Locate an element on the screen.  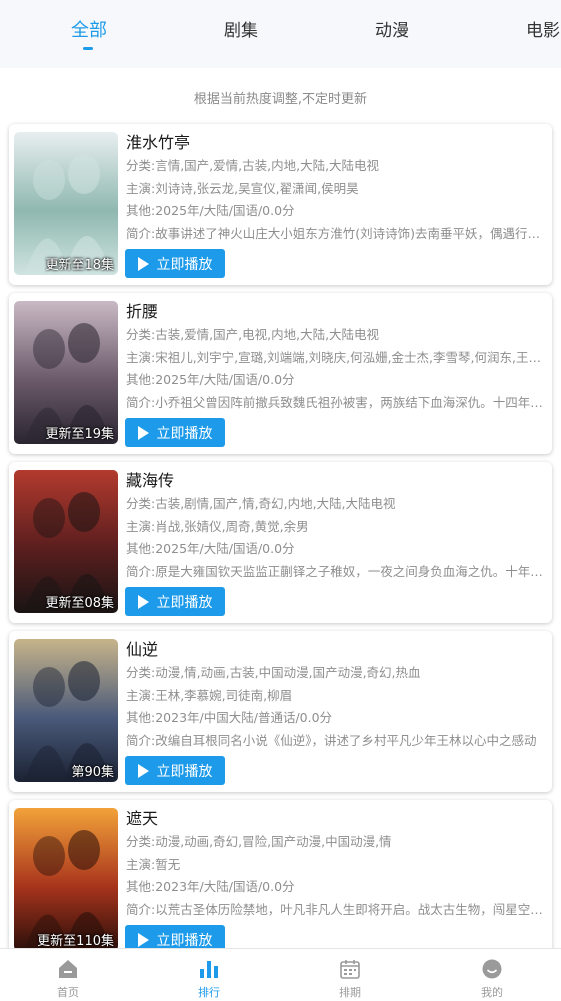
profile-icon is located at coordinates (492, 969).